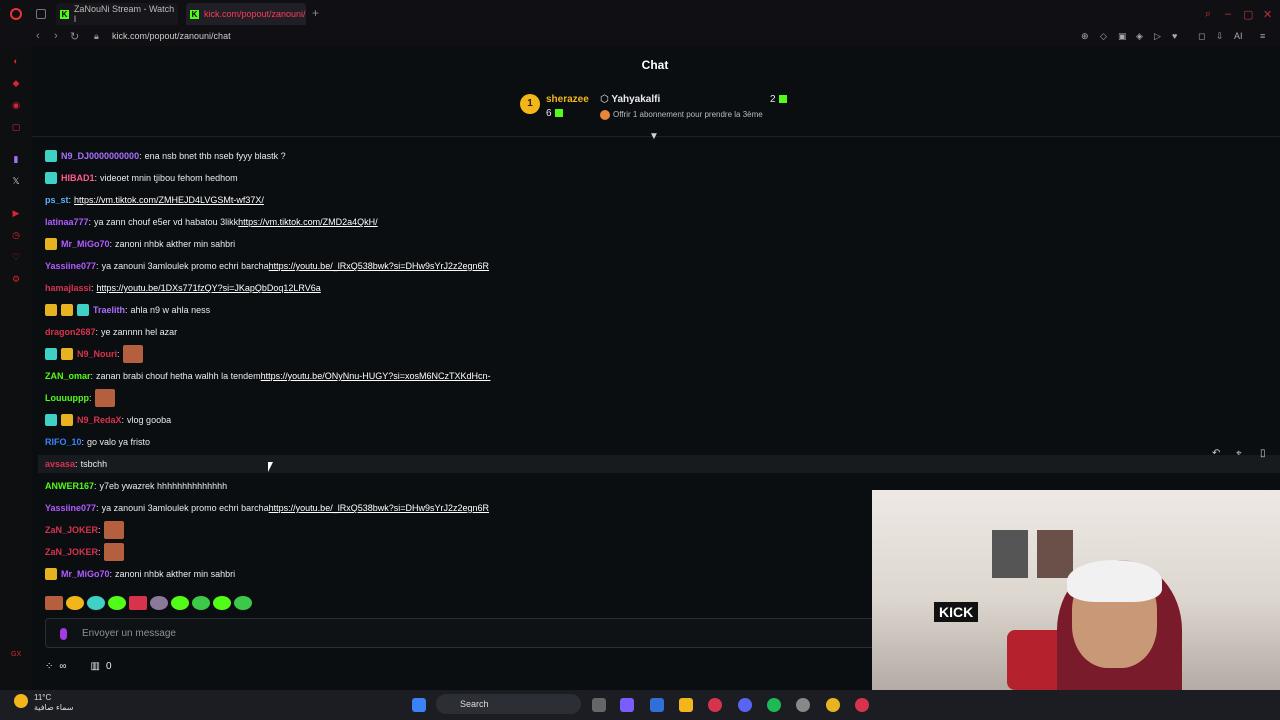 Image resolution: width=1280 pixels, height=720 pixels. I want to click on chat-message: avsasa: tsbchh, so click(76, 464).